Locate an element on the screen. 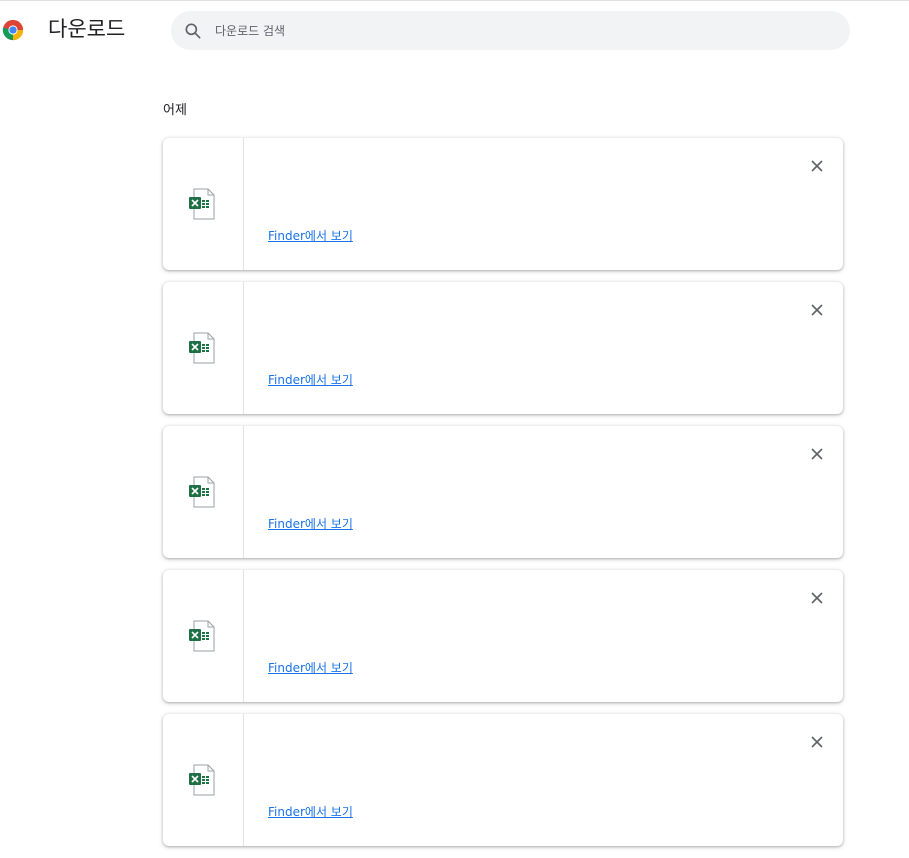 The height and width of the screenshot is (858, 909). chrome-logo-icon is located at coordinates (13, 30).